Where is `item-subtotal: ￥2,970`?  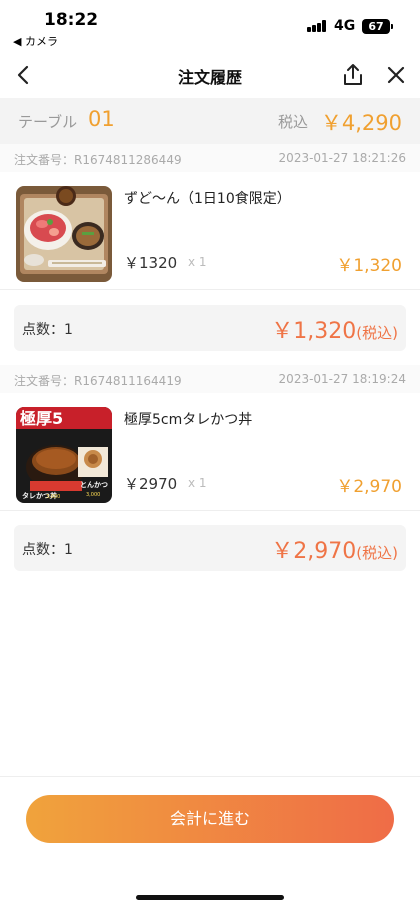
item-subtotal: ￥2,970 is located at coordinates (369, 487).